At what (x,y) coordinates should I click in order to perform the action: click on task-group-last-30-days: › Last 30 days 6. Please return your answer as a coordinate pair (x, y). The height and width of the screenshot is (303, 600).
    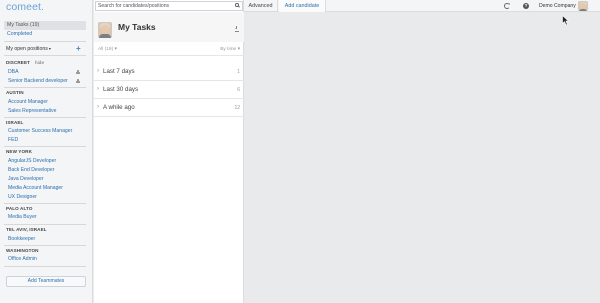
    Looking at the image, I should click on (169, 90).